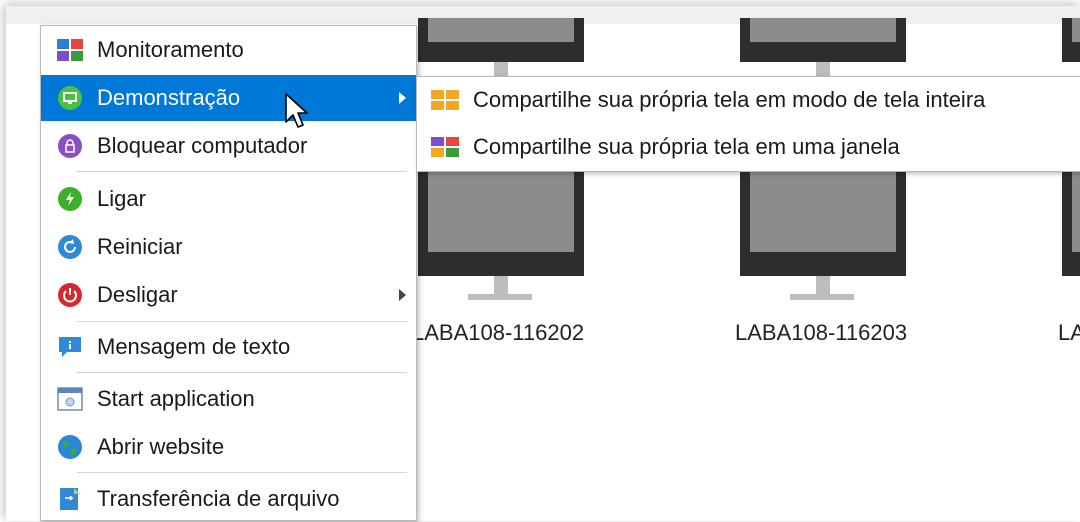 This screenshot has height=522, width=1080. What do you see at coordinates (445, 147) in the screenshot?
I see `window-share-icon` at bounding box center [445, 147].